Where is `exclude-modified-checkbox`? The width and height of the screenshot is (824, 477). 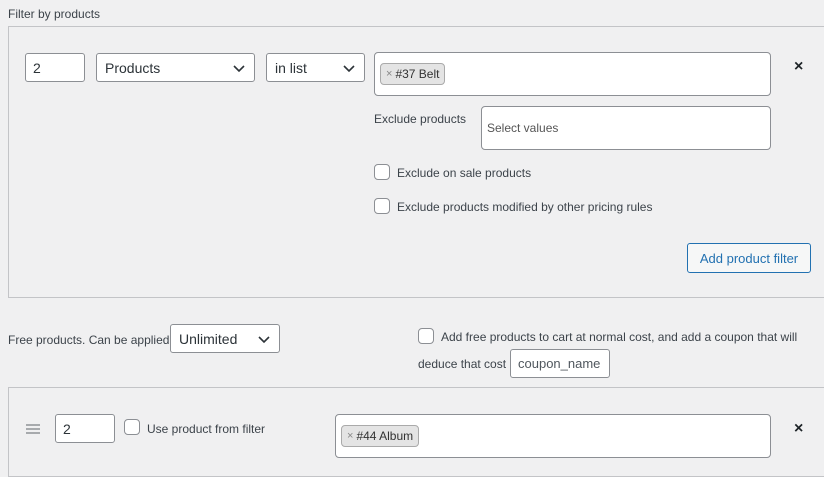
exclude-modified-checkbox is located at coordinates (382, 206).